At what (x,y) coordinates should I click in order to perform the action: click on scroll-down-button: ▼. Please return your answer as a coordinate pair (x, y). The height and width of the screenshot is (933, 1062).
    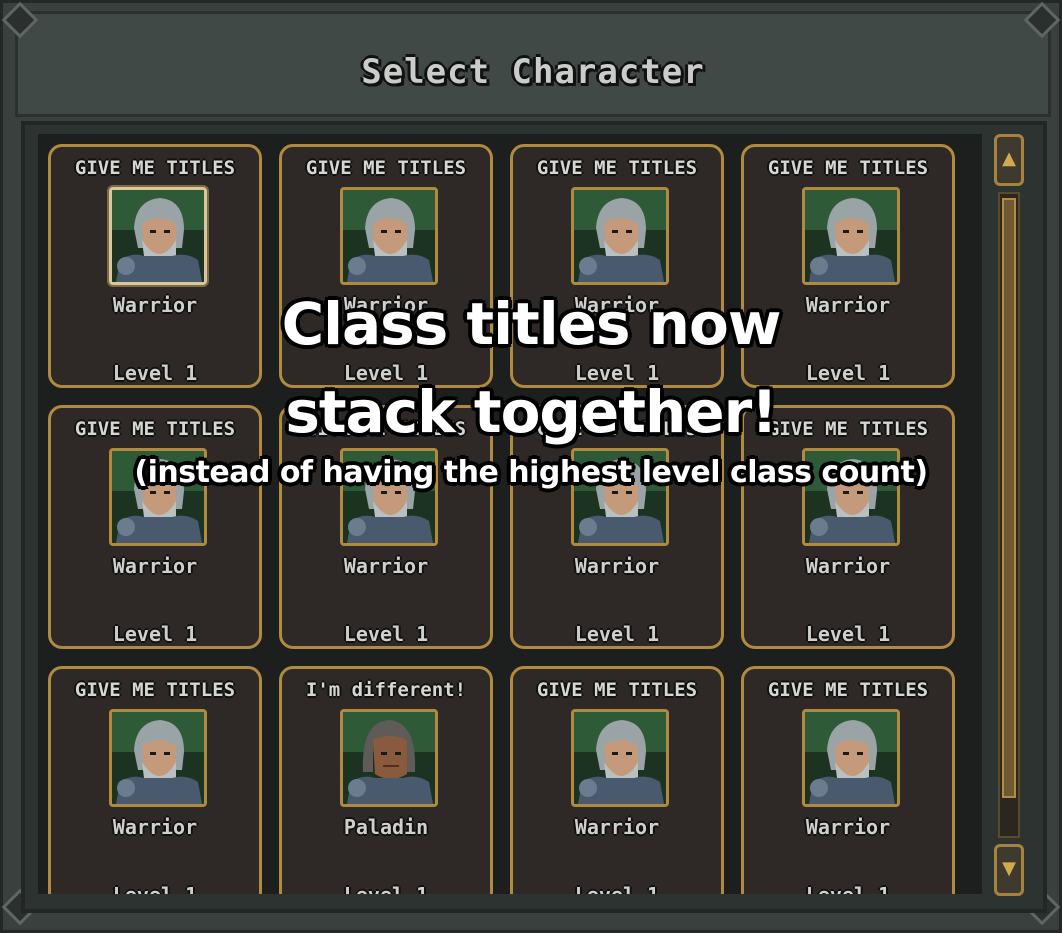
    Looking at the image, I should click on (1009, 870).